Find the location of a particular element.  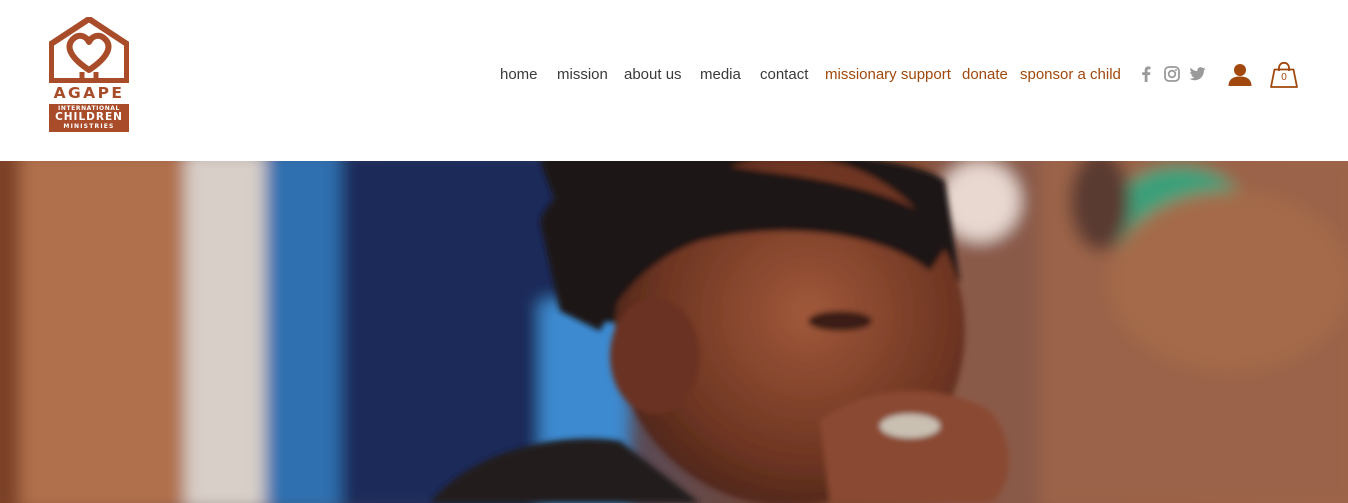

nav-contact: contact is located at coordinates (784, 75).